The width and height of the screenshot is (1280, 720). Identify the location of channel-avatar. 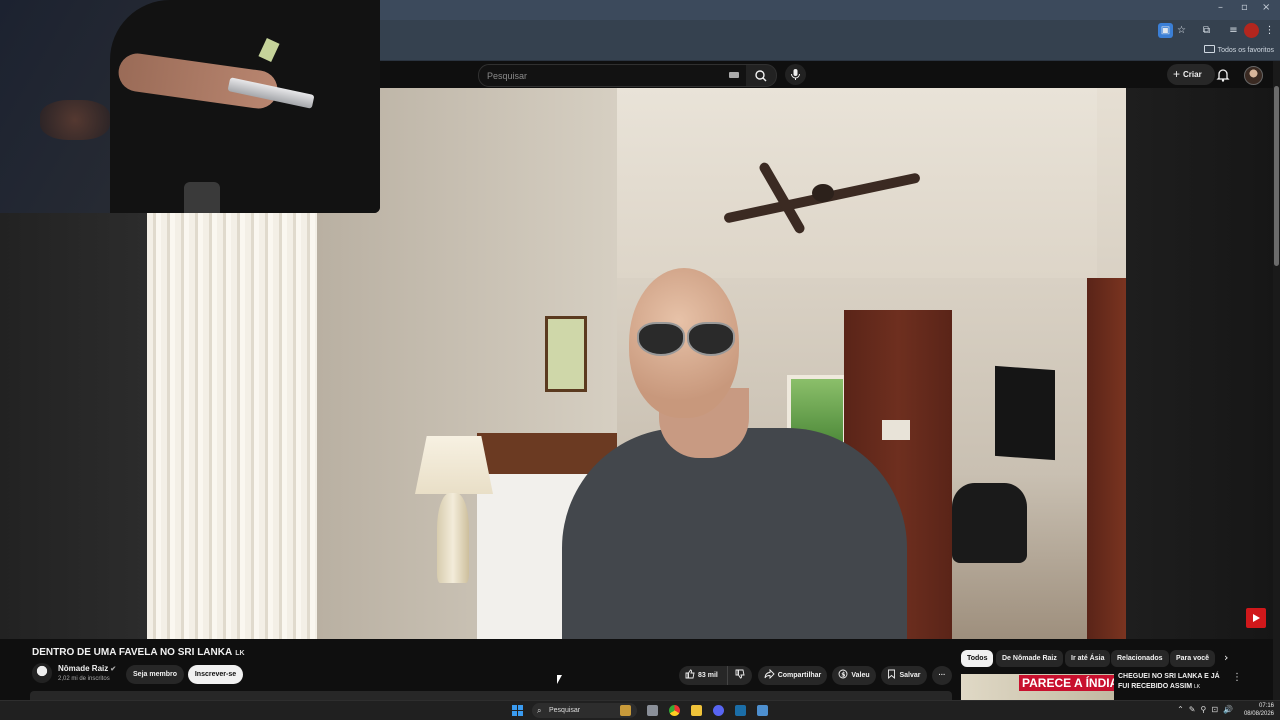
(42, 673).